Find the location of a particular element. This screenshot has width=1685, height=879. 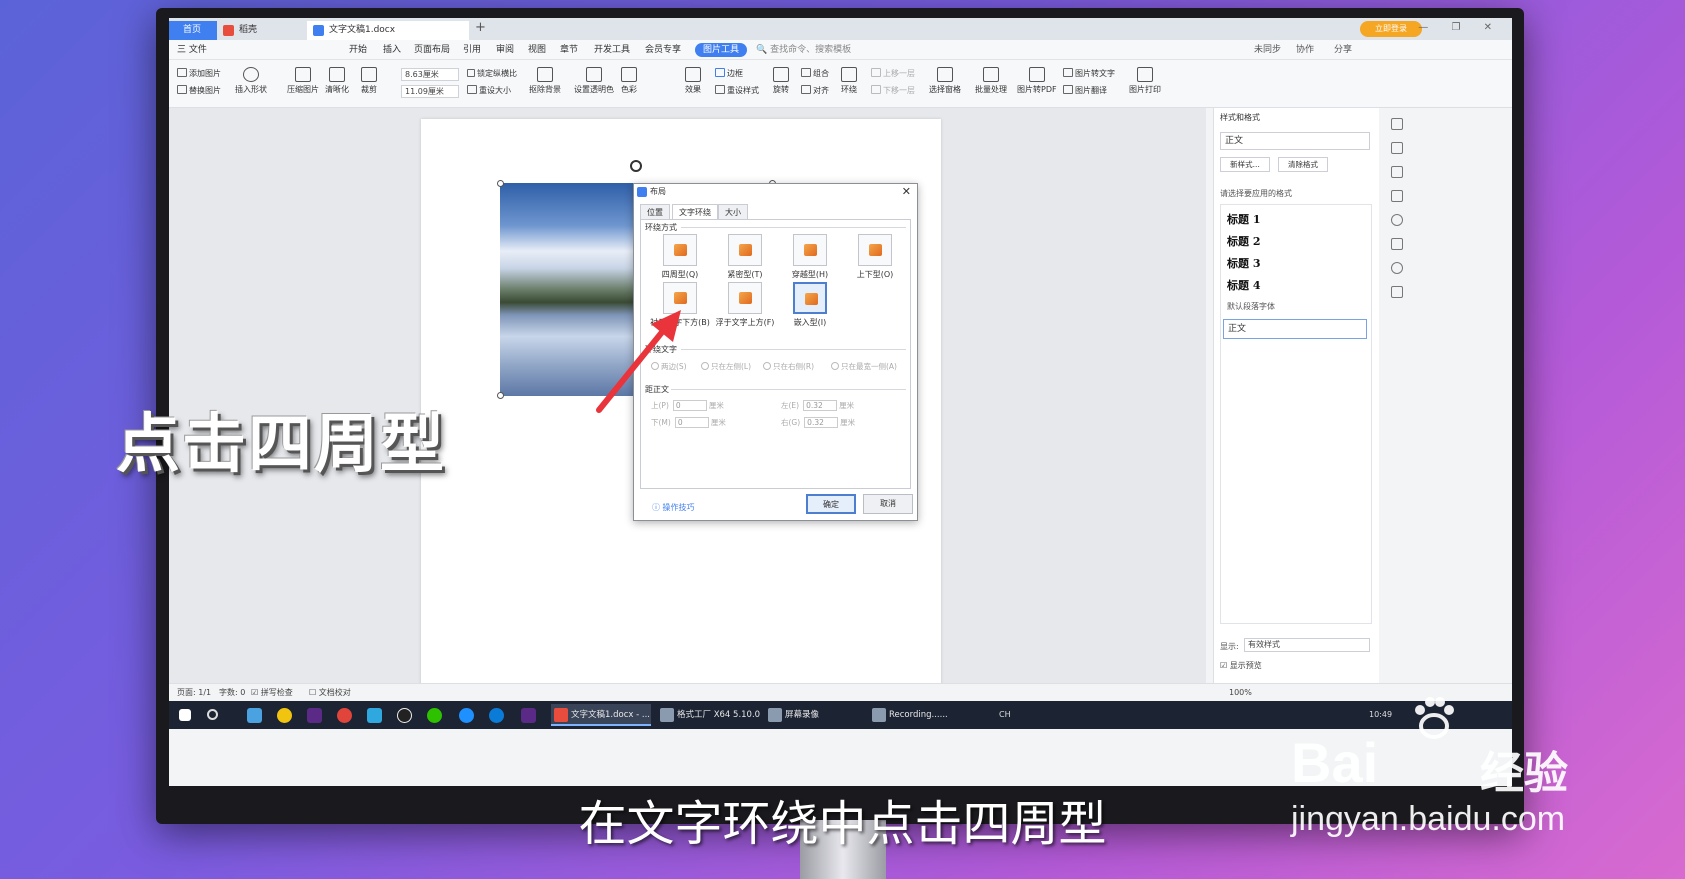

lock-ratio-checkbox: 锁定纵横比 is located at coordinates (492, 73).